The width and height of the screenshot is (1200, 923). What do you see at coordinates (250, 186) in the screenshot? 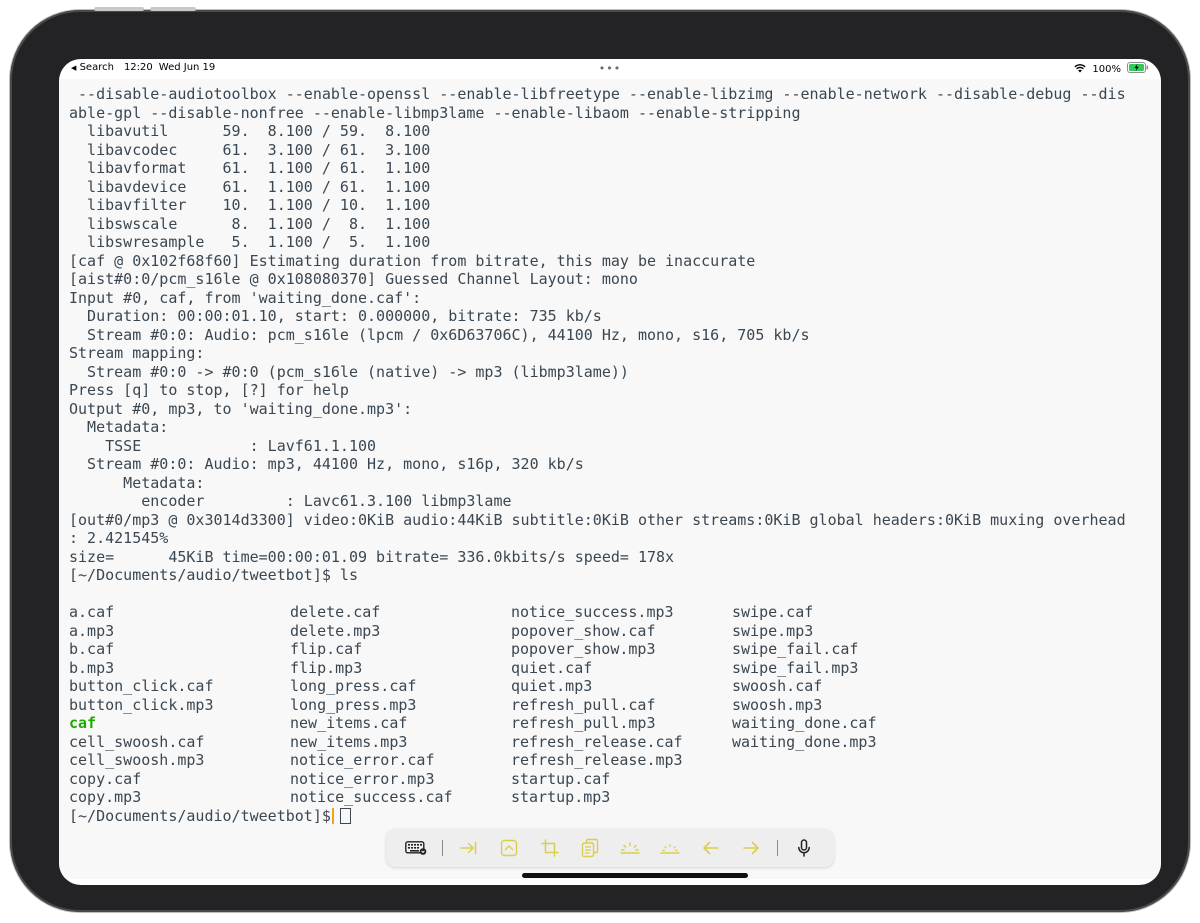
I see `terminal-line: libavdevice 61. 1.100 / 61. 1.100` at bounding box center [250, 186].